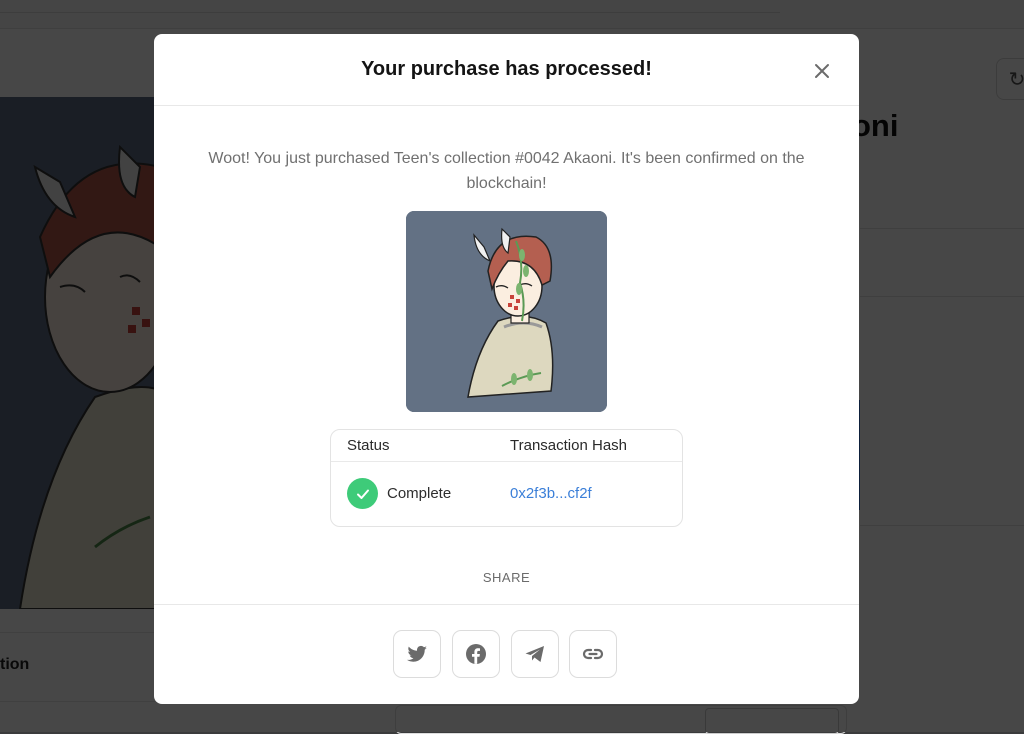  I want to click on share-facebook-button, so click(476, 654).